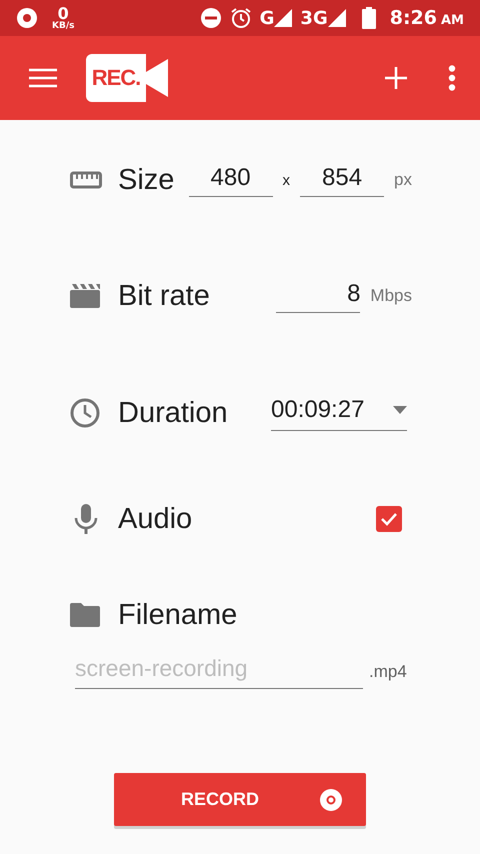 The image size is (480, 854). I want to click on duration-dropdown: 00:09:27, so click(339, 413).